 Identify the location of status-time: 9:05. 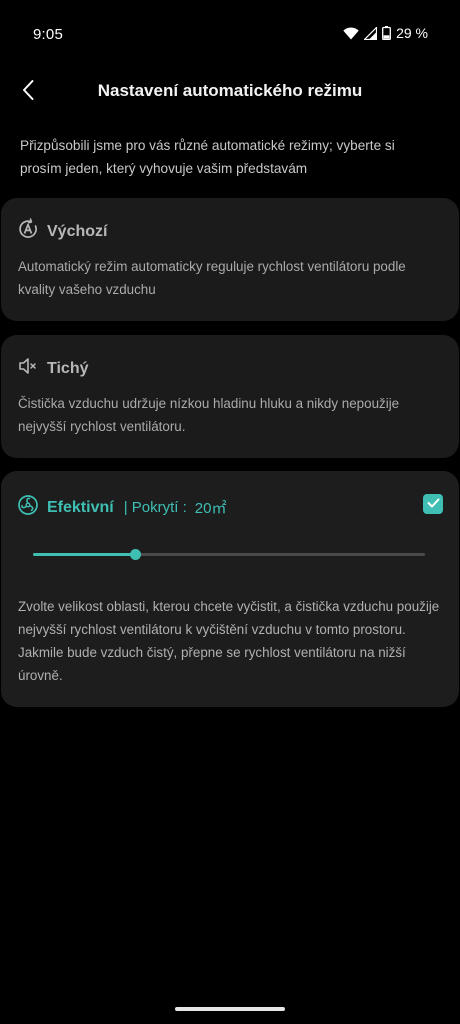
(48, 34).